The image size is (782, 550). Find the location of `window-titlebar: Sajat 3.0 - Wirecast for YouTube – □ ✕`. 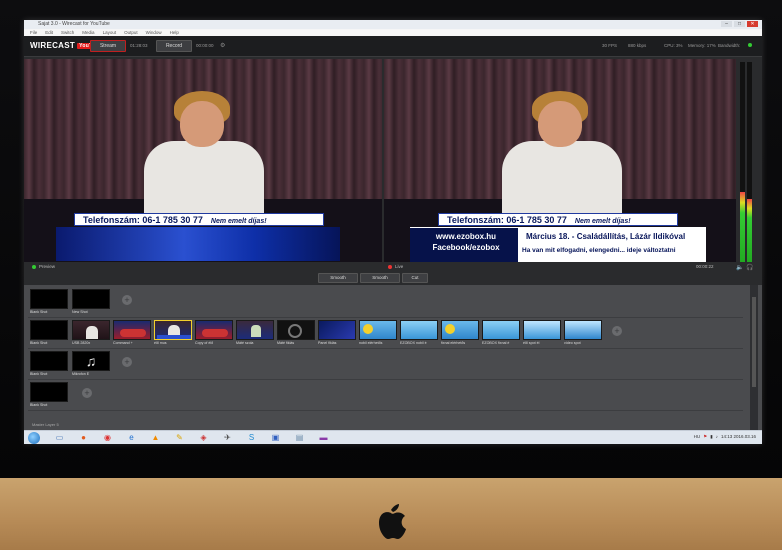

window-titlebar: Sajat 3.0 - Wirecast for YouTube – □ ✕ is located at coordinates (393, 24).